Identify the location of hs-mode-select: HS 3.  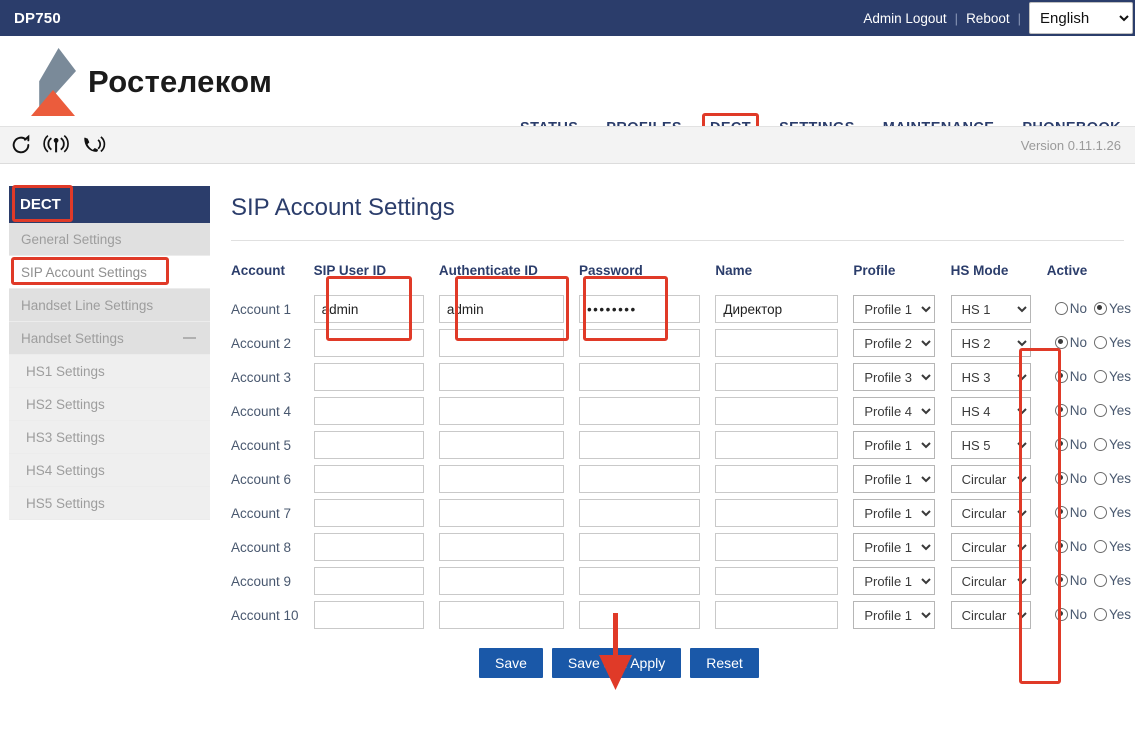
(991, 377).